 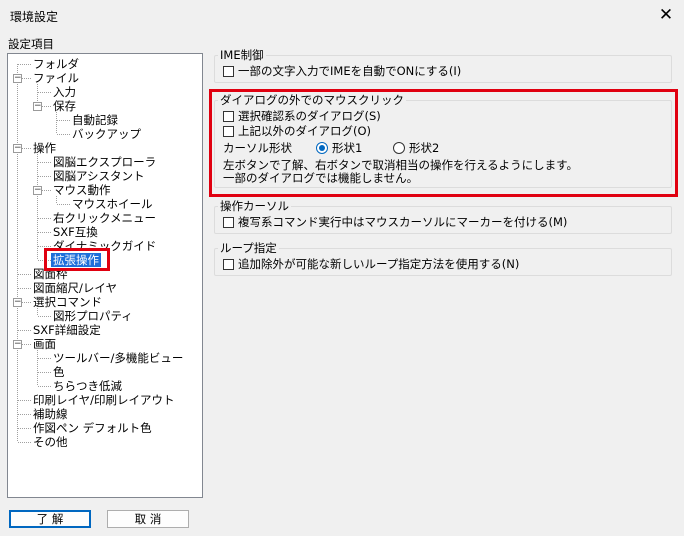 What do you see at coordinates (50, 274) in the screenshot?
I see `tree-item-drawing-frame: 図面枠` at bounding box center [50, 274].